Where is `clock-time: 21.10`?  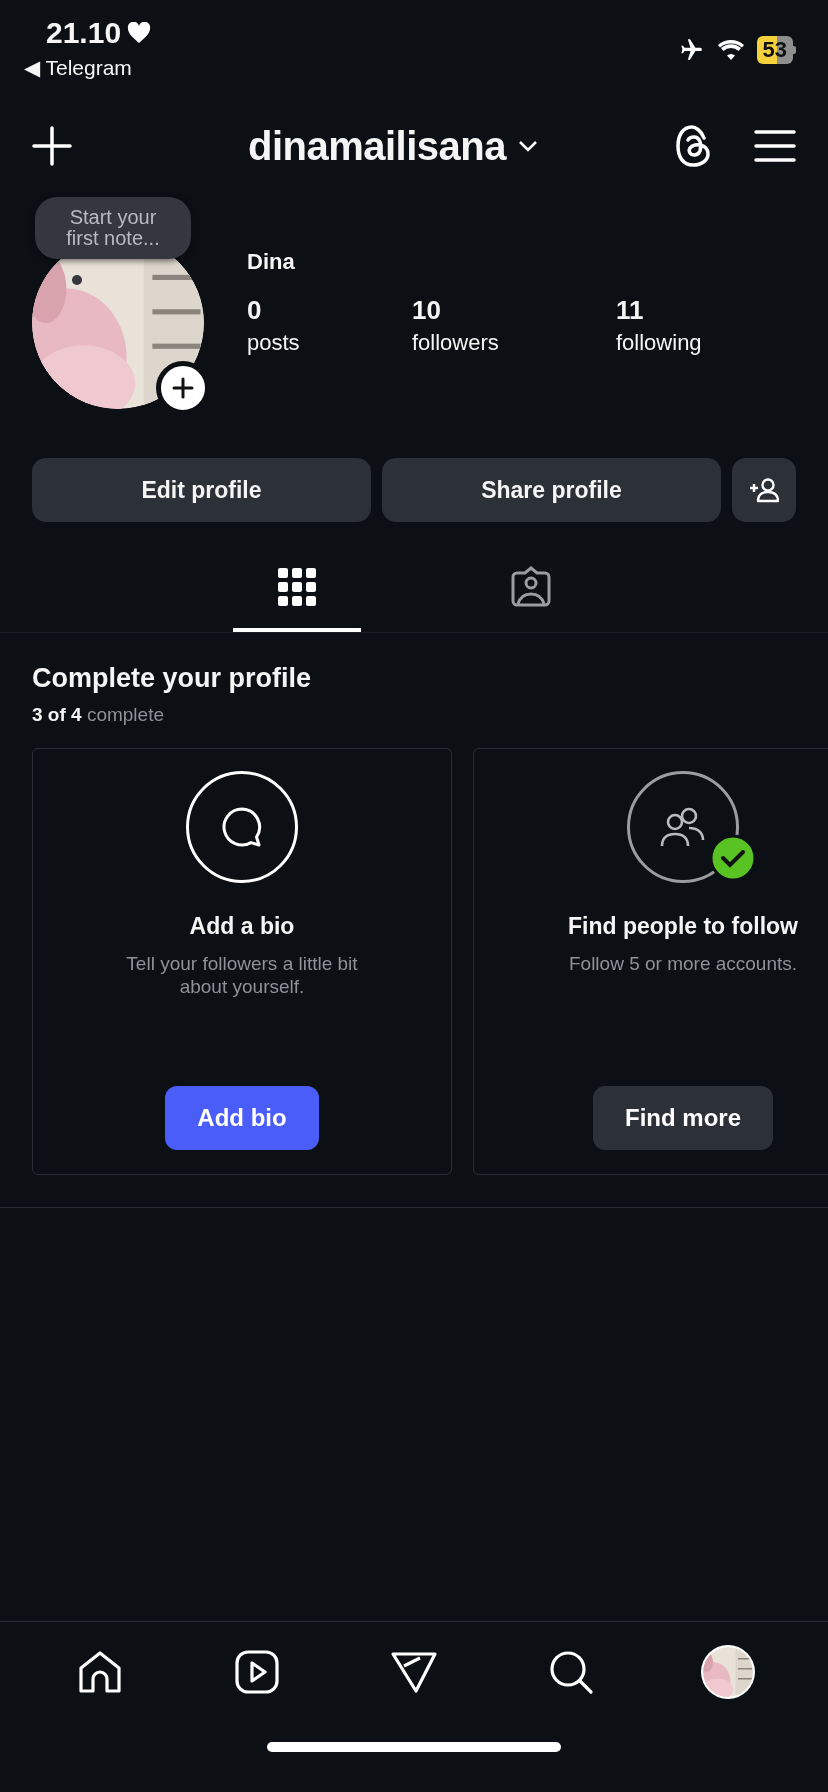
clock-time: 21.10 is located at coordinates (84, 33).